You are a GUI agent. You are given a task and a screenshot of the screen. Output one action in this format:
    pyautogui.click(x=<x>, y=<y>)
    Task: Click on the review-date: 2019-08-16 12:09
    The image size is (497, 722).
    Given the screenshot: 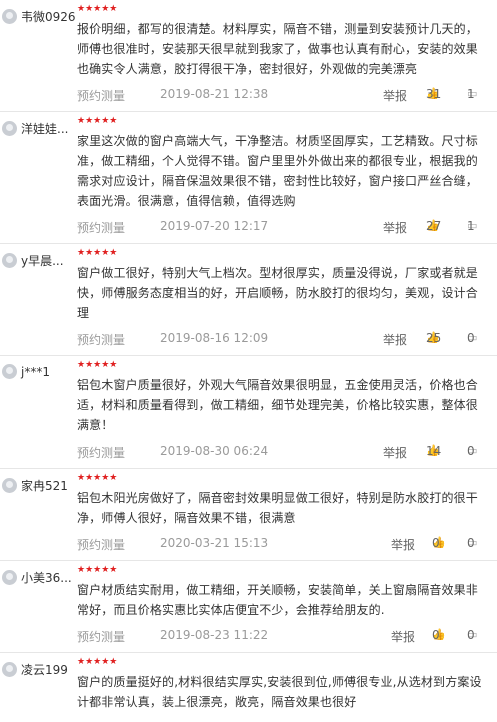 What is the action you would take?
    pyautogui.click(x=214, y=338)
    